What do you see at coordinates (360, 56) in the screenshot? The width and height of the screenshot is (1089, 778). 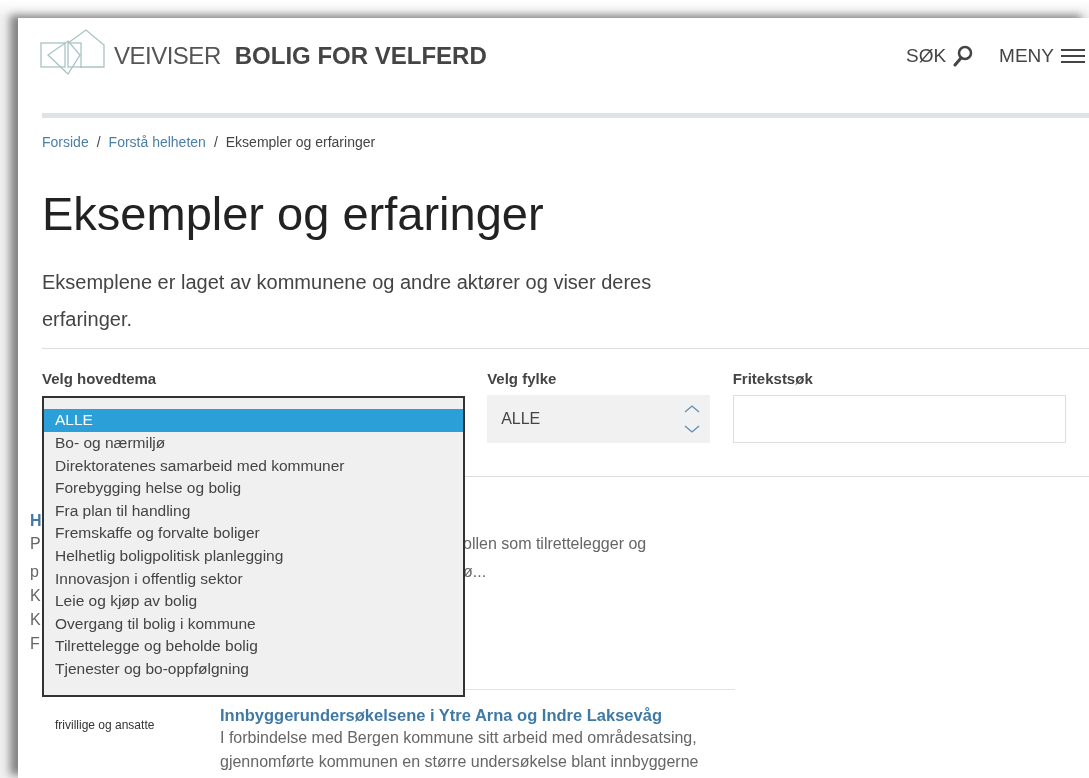 I see `site-title: BOLIG FOR VELFERD` at bounding box center [360, 56].